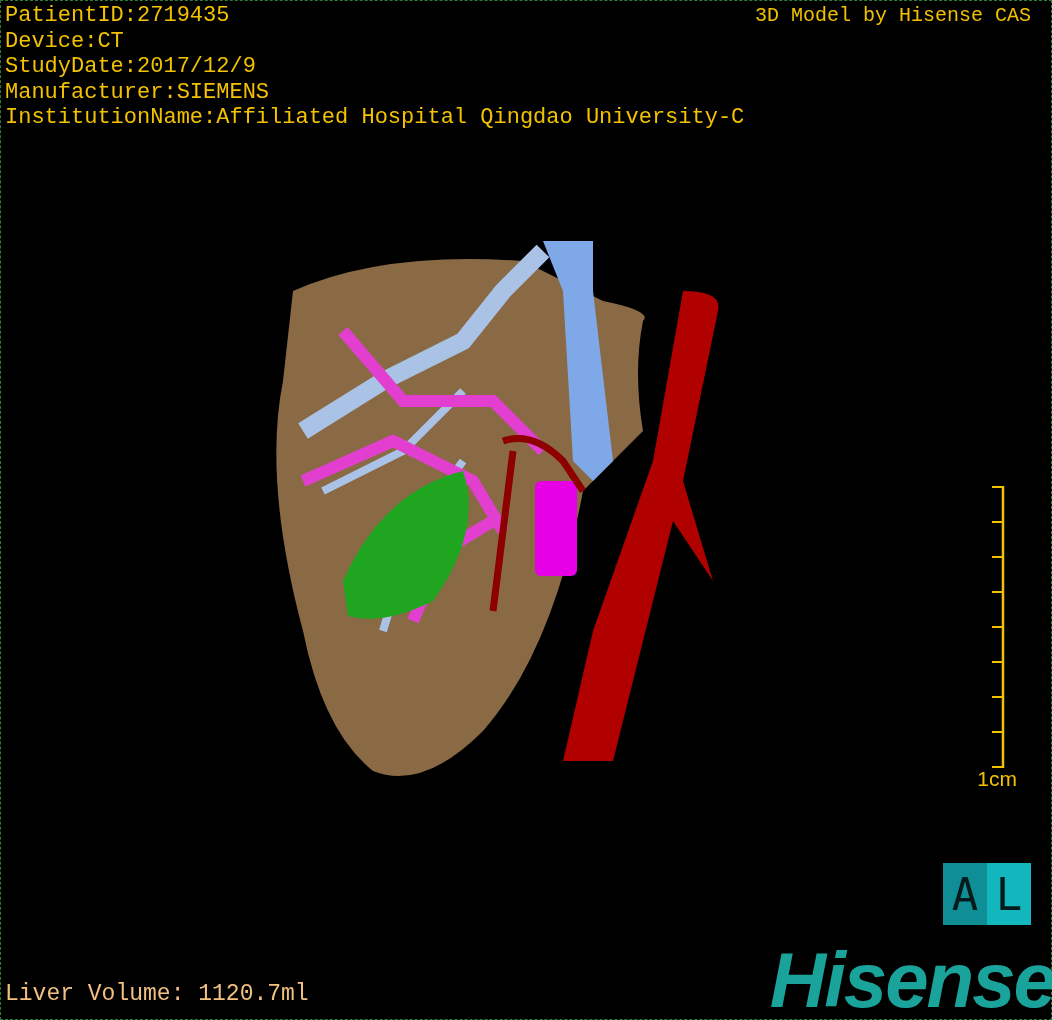  Describe the element at coordinates (997, 779) in the screenshot. I see `scale-label: 1cm` at that location.